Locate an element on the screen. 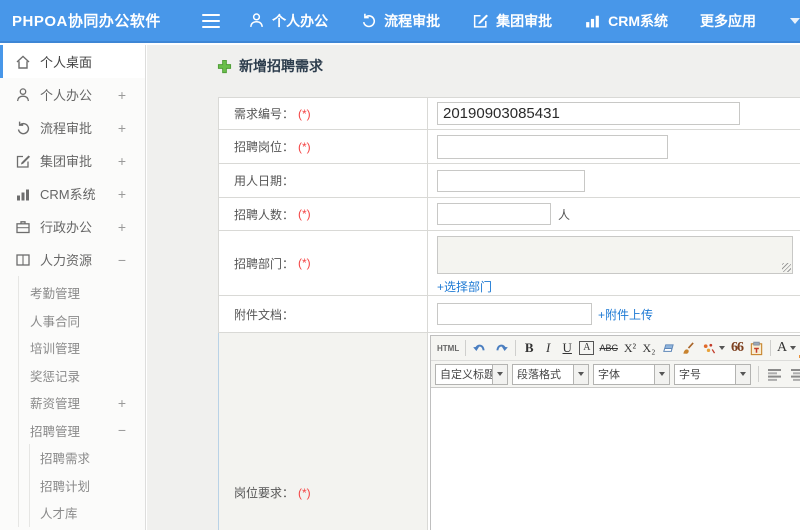 This screenshot has width=800, height=530. sidebar-item-hr: 人力资源 − is located at coordinates (72, 259).